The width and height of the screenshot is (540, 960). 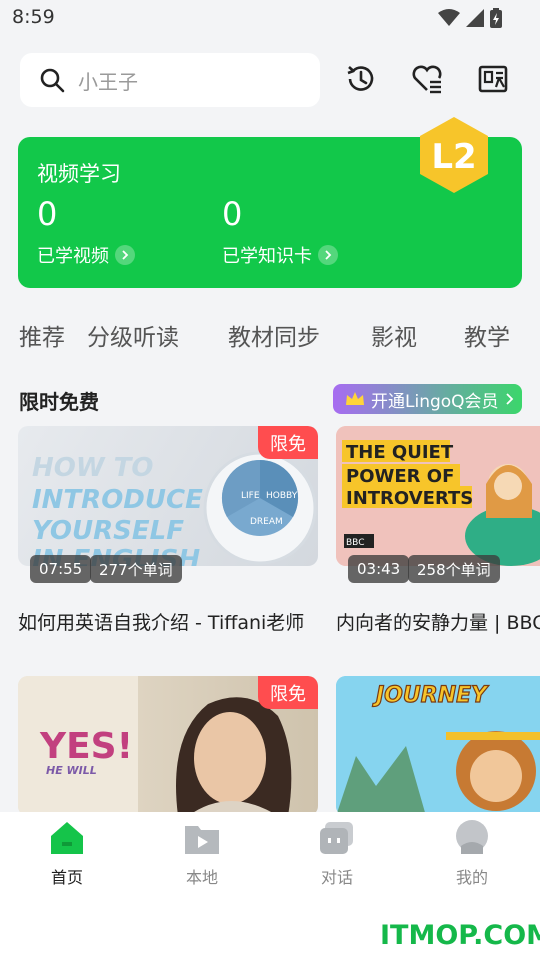 I want to click on svg-text: LIFE, so click(x=250, y=496).